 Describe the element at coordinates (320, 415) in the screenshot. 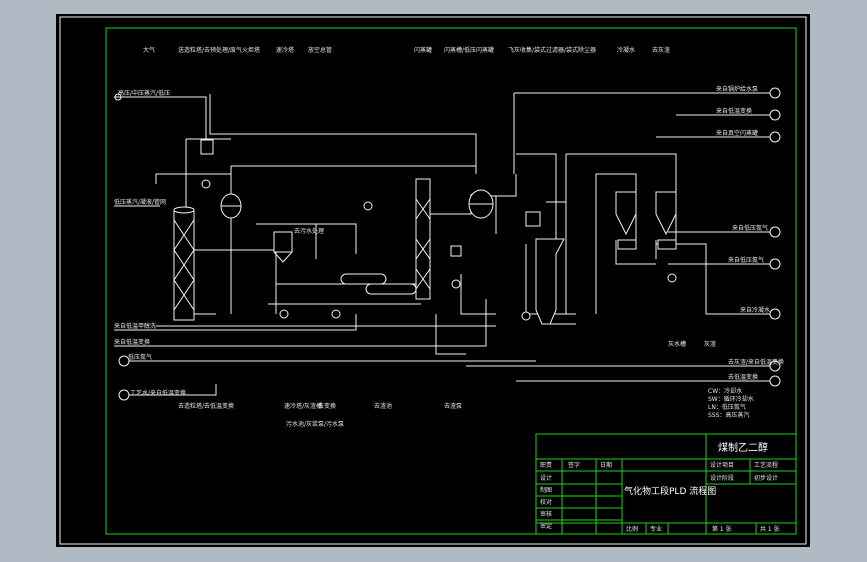

I see `bottom-labels: 去造粒塔/去低温变换 速冷塔/灰渣槽 去变换 去渣泵 污水池/灰浆泵/污水泵` at that location.